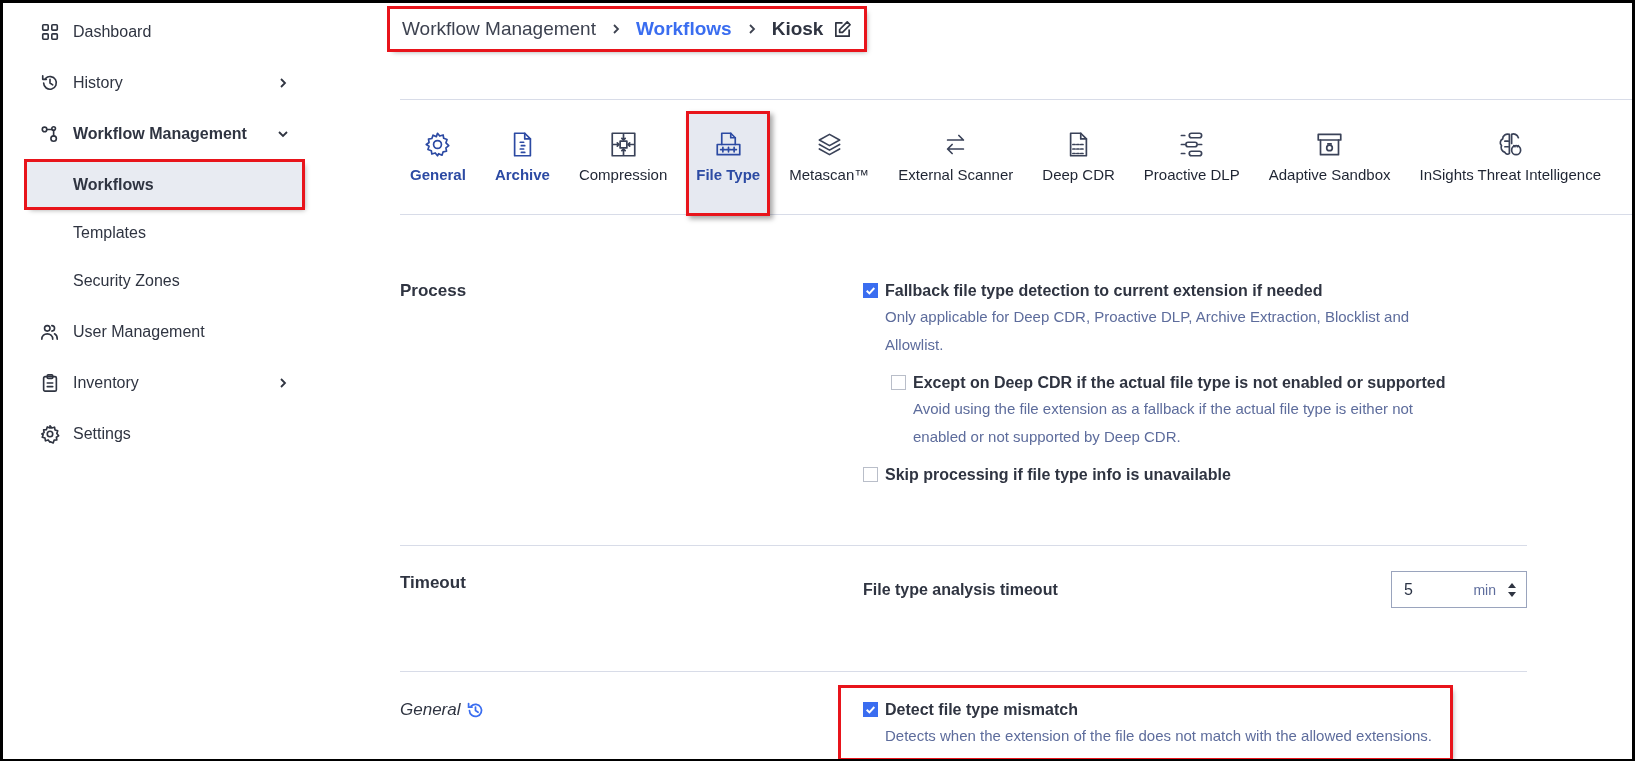  Describe the element at coordinates (960, 589) in the screenshot. I see `field-label: File type analysis timeout` at that location.